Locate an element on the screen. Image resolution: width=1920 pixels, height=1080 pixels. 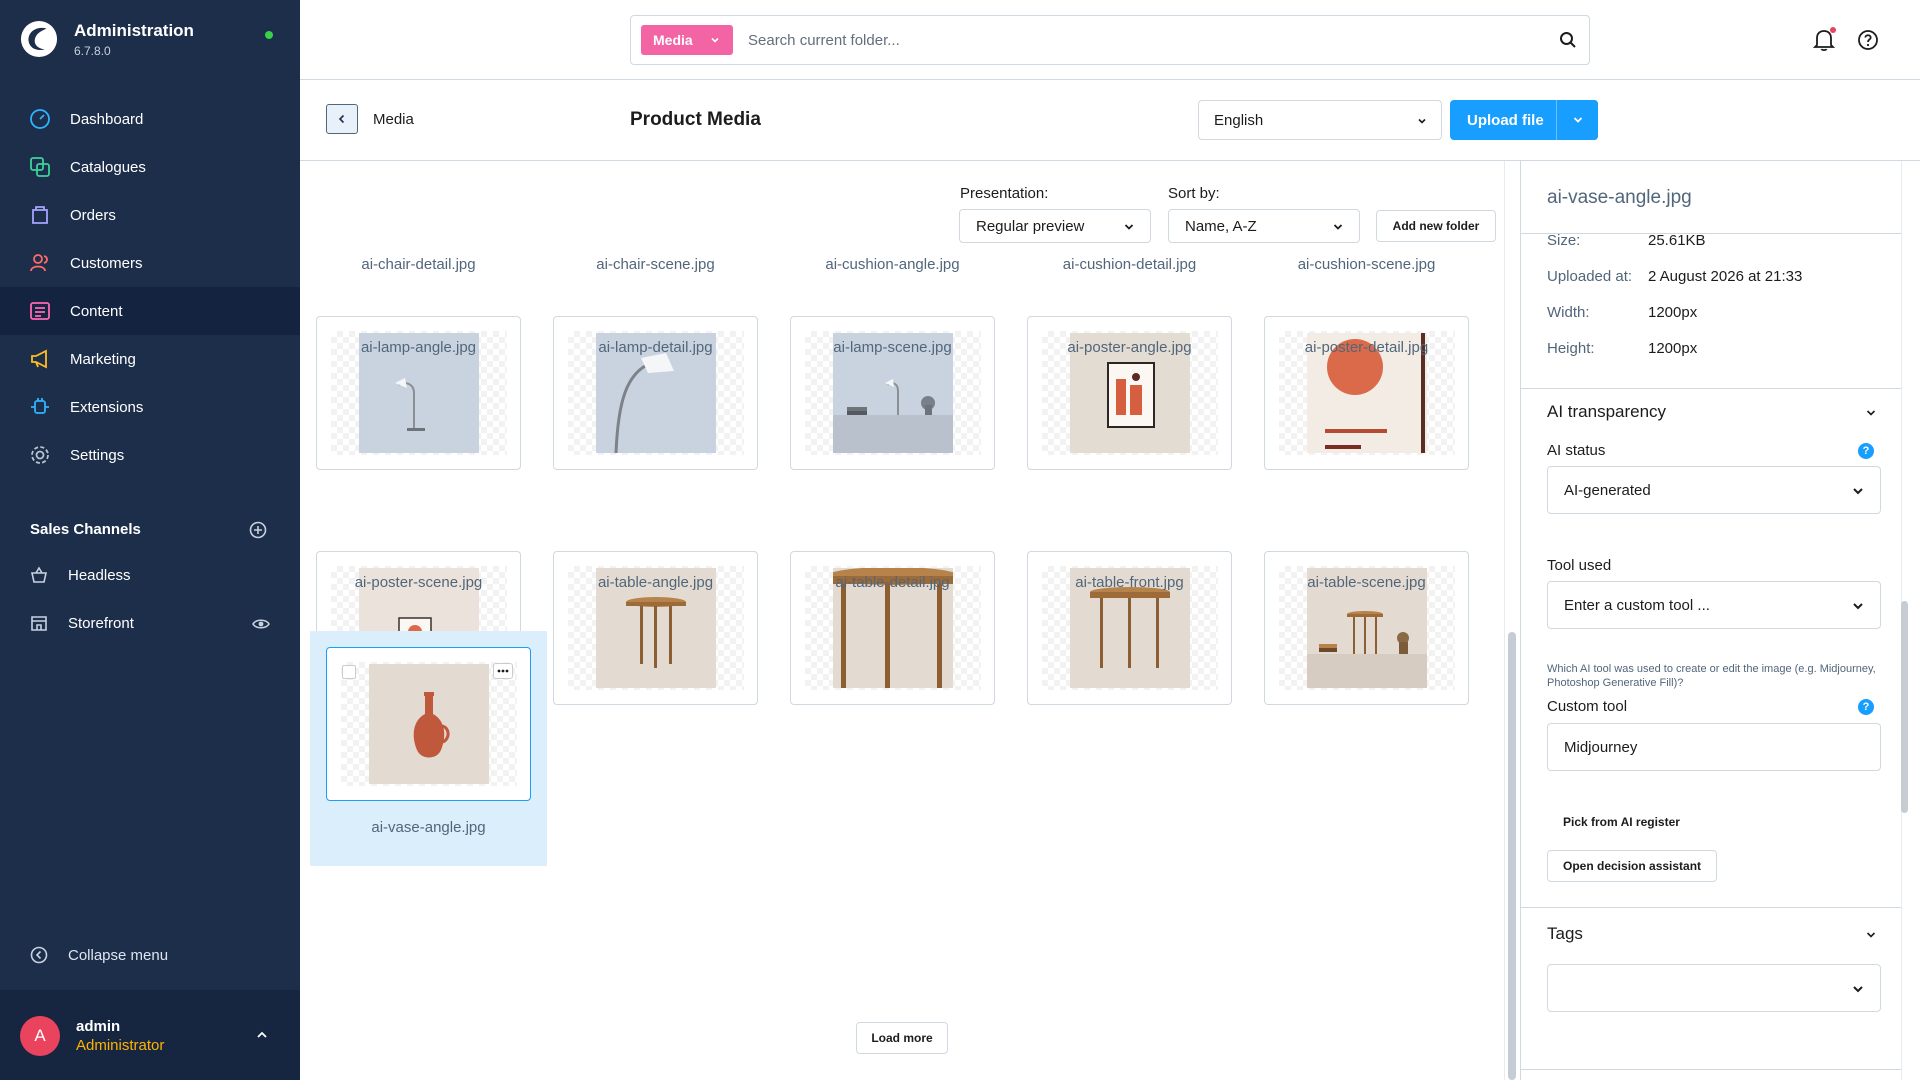
sales-channel-storefront: Storefront is located at coordinates (150, 623).